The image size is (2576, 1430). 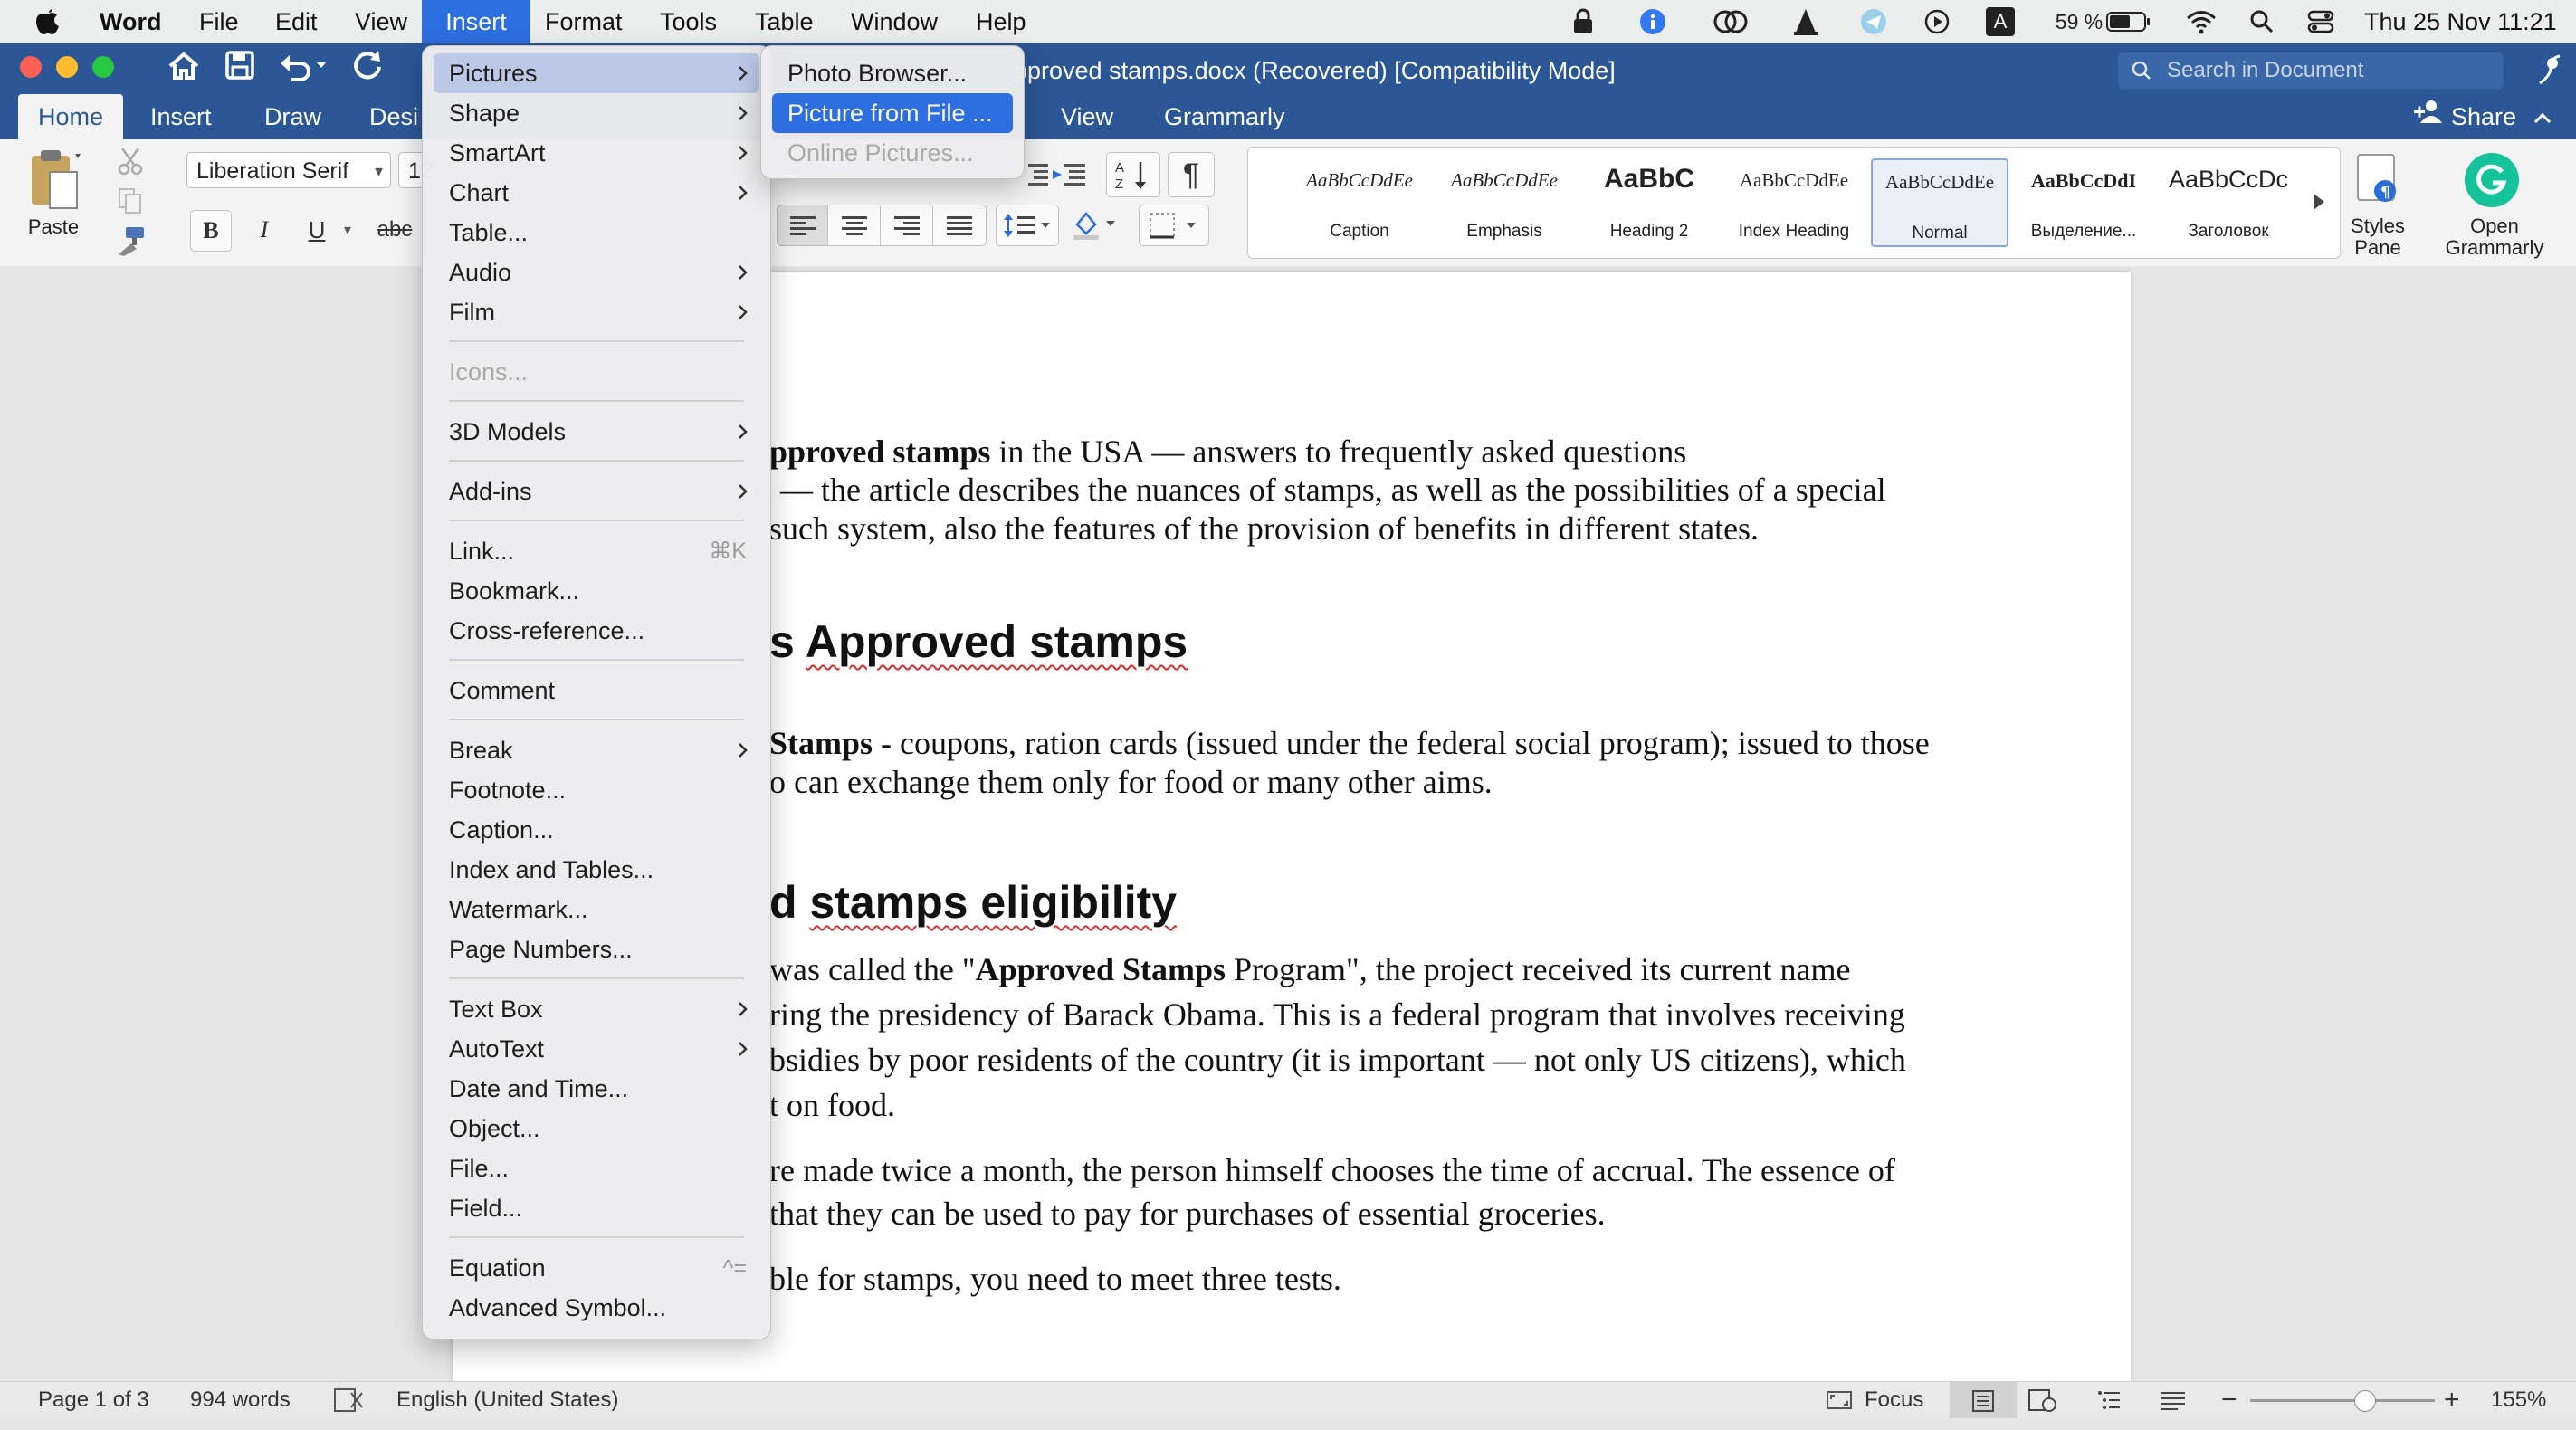 What do you see at coordinates (1649, 202) in the screenshot?
I see `style-heading-2: AaBbC Heading 2` at bounding box center [1649, 202].